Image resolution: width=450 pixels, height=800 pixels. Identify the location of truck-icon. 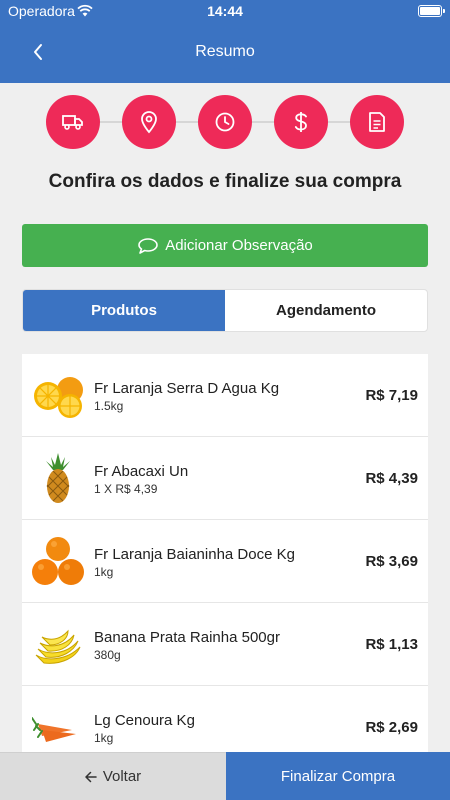
(72, 122).